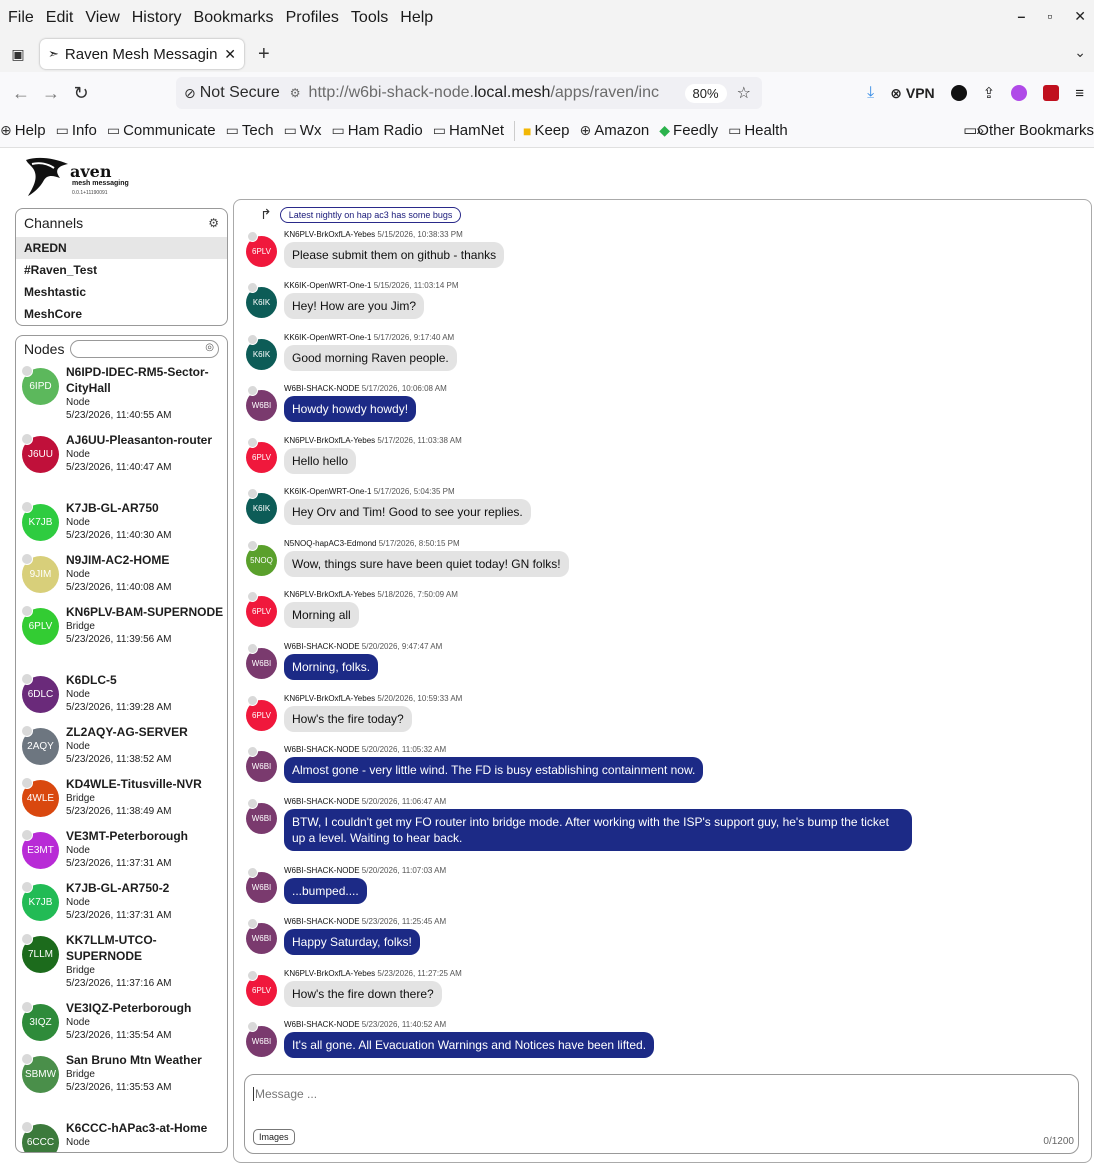  Describe the element at coordinates (60, 18) in the screenshot. I see `menu-edit: Edit` at that location.